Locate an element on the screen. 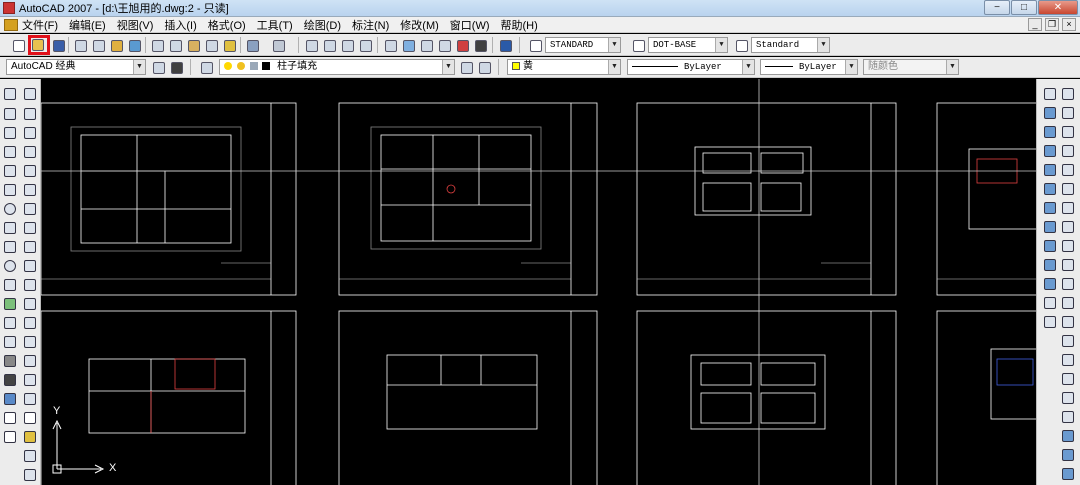  circle-icon is located at coordinates (10, 209).